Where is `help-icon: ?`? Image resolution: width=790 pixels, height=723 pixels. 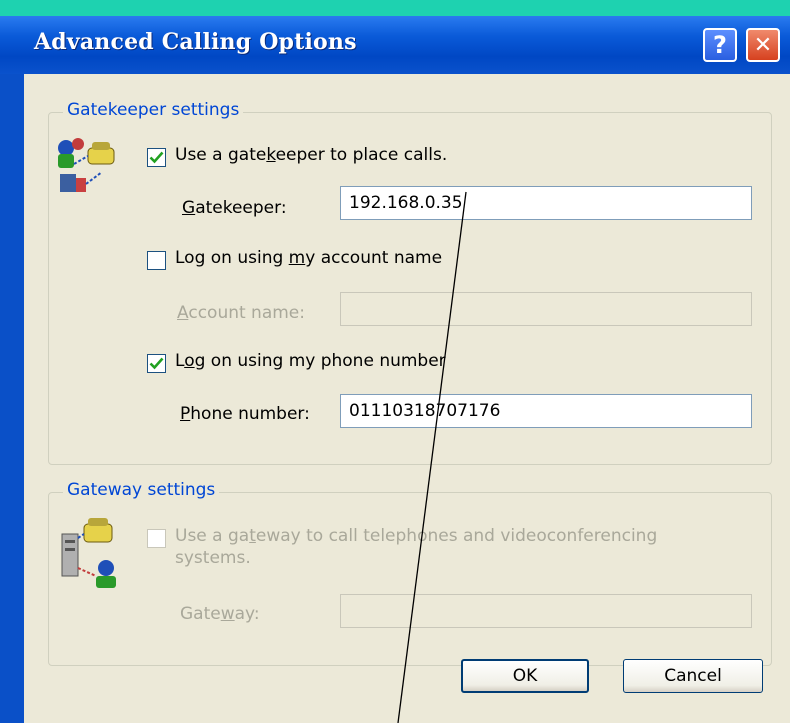
help-icon: ? is located at coordinates (720, 45).